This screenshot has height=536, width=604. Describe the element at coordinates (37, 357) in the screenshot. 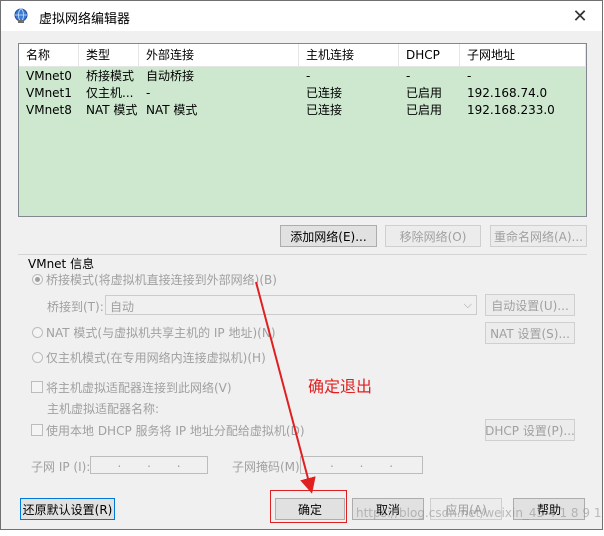

I see `host-only-radio` at that location.